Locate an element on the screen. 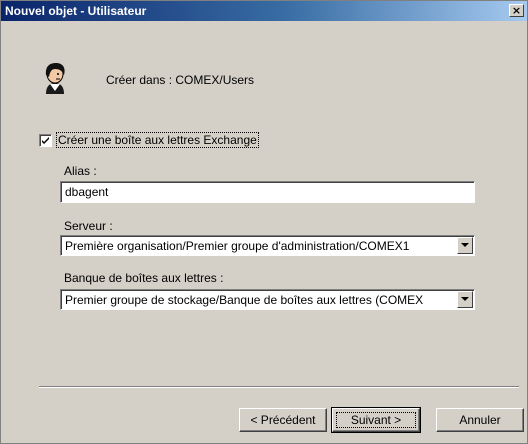  store-dropdown-button is located at coordinates (465, 299).